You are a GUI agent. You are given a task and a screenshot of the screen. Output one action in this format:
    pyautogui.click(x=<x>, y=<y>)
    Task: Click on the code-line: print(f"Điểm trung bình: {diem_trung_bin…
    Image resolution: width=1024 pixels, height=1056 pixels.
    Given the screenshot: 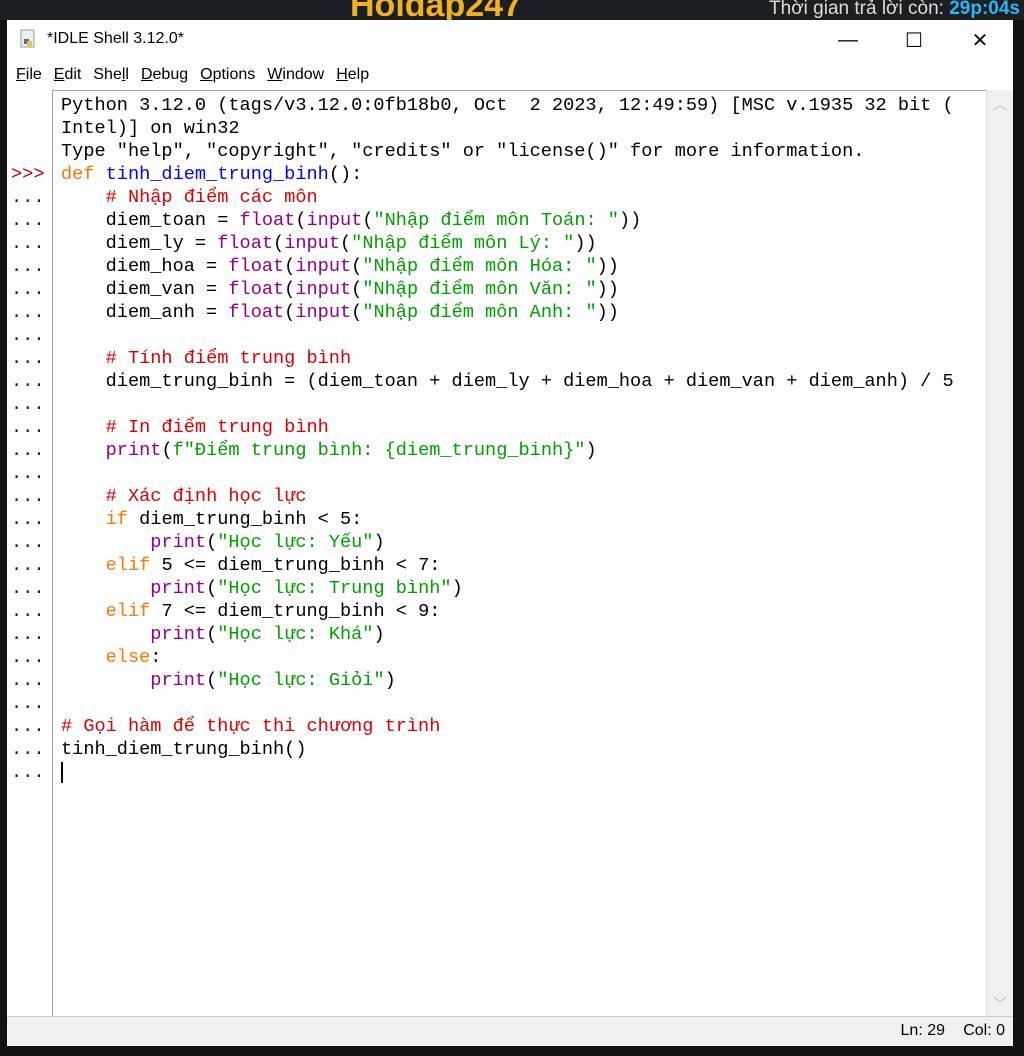 What is the action you would take?
    pyautogui.click(x=329, y=450)
    